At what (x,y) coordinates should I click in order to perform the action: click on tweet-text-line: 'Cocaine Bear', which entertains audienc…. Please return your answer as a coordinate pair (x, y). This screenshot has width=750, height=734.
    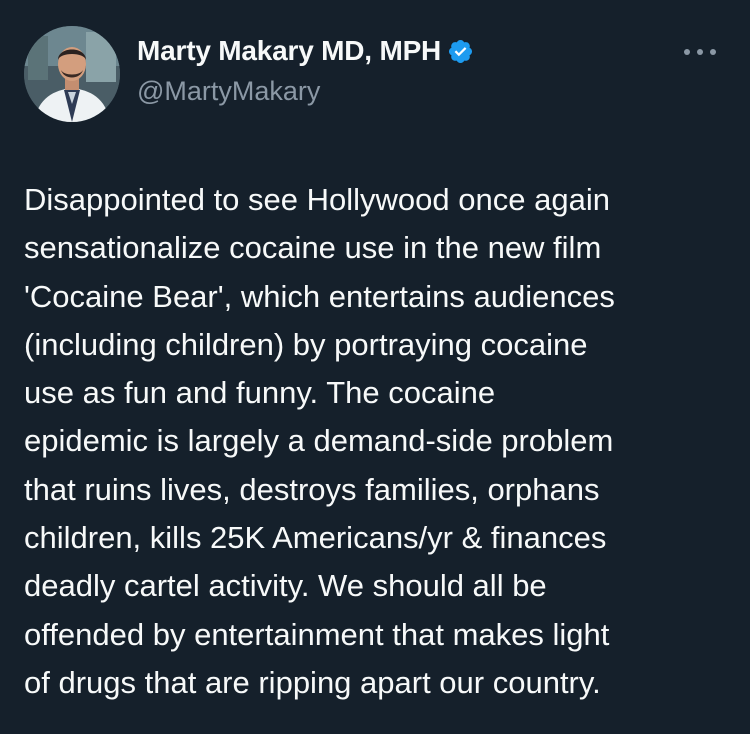
    Looking at the image, I should click on (319, 296).